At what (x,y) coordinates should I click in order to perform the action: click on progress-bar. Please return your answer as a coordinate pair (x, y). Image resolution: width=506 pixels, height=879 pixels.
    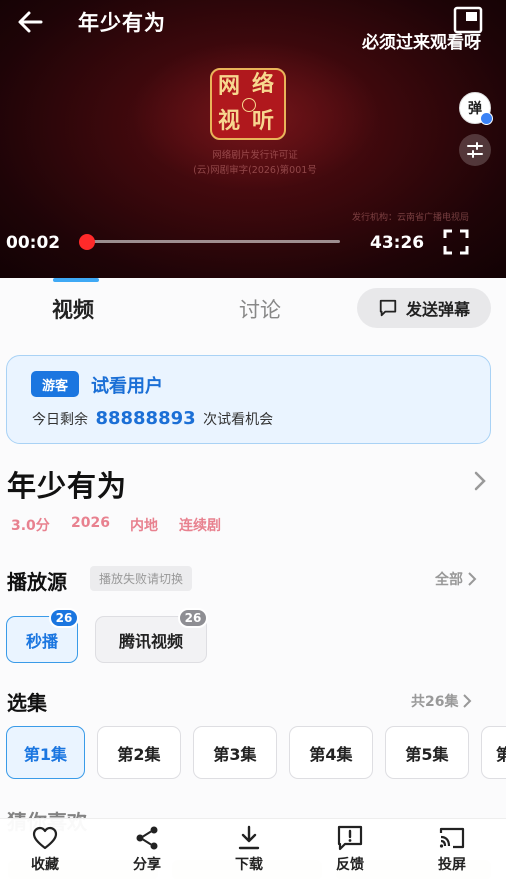
    Looking at the image, I should click on (214, 241).